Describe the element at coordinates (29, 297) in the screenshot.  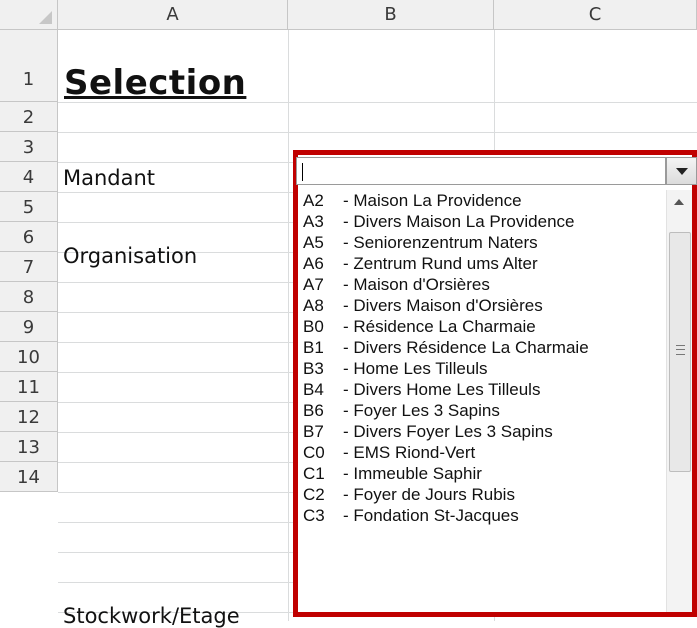
I see `row-header-8: 8` at that location.